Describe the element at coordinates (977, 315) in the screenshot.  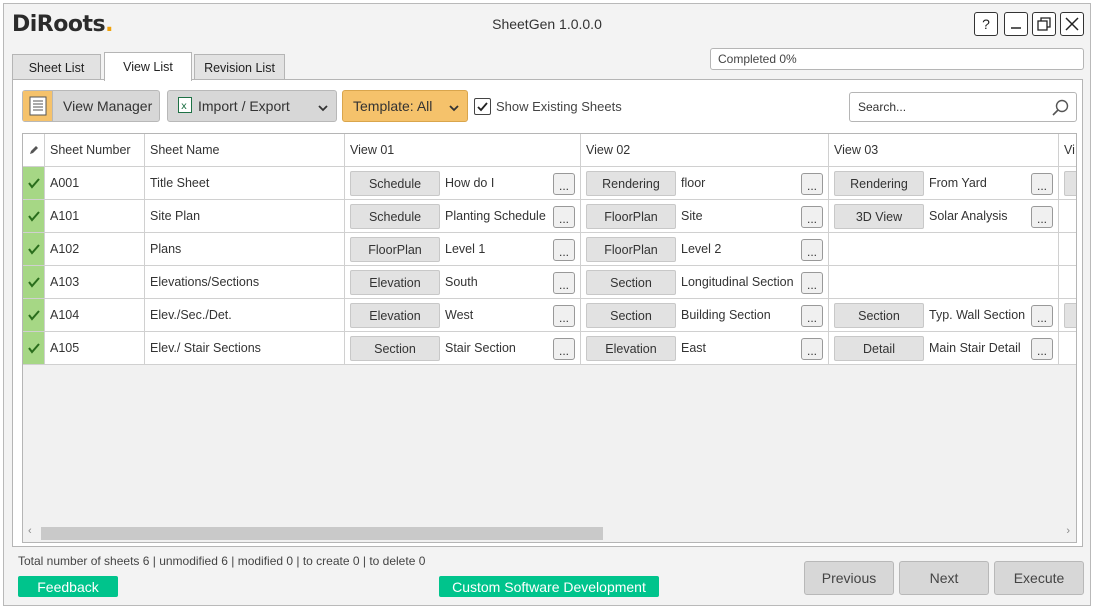
I see `view-name: Typ. Wall Section` at that location.